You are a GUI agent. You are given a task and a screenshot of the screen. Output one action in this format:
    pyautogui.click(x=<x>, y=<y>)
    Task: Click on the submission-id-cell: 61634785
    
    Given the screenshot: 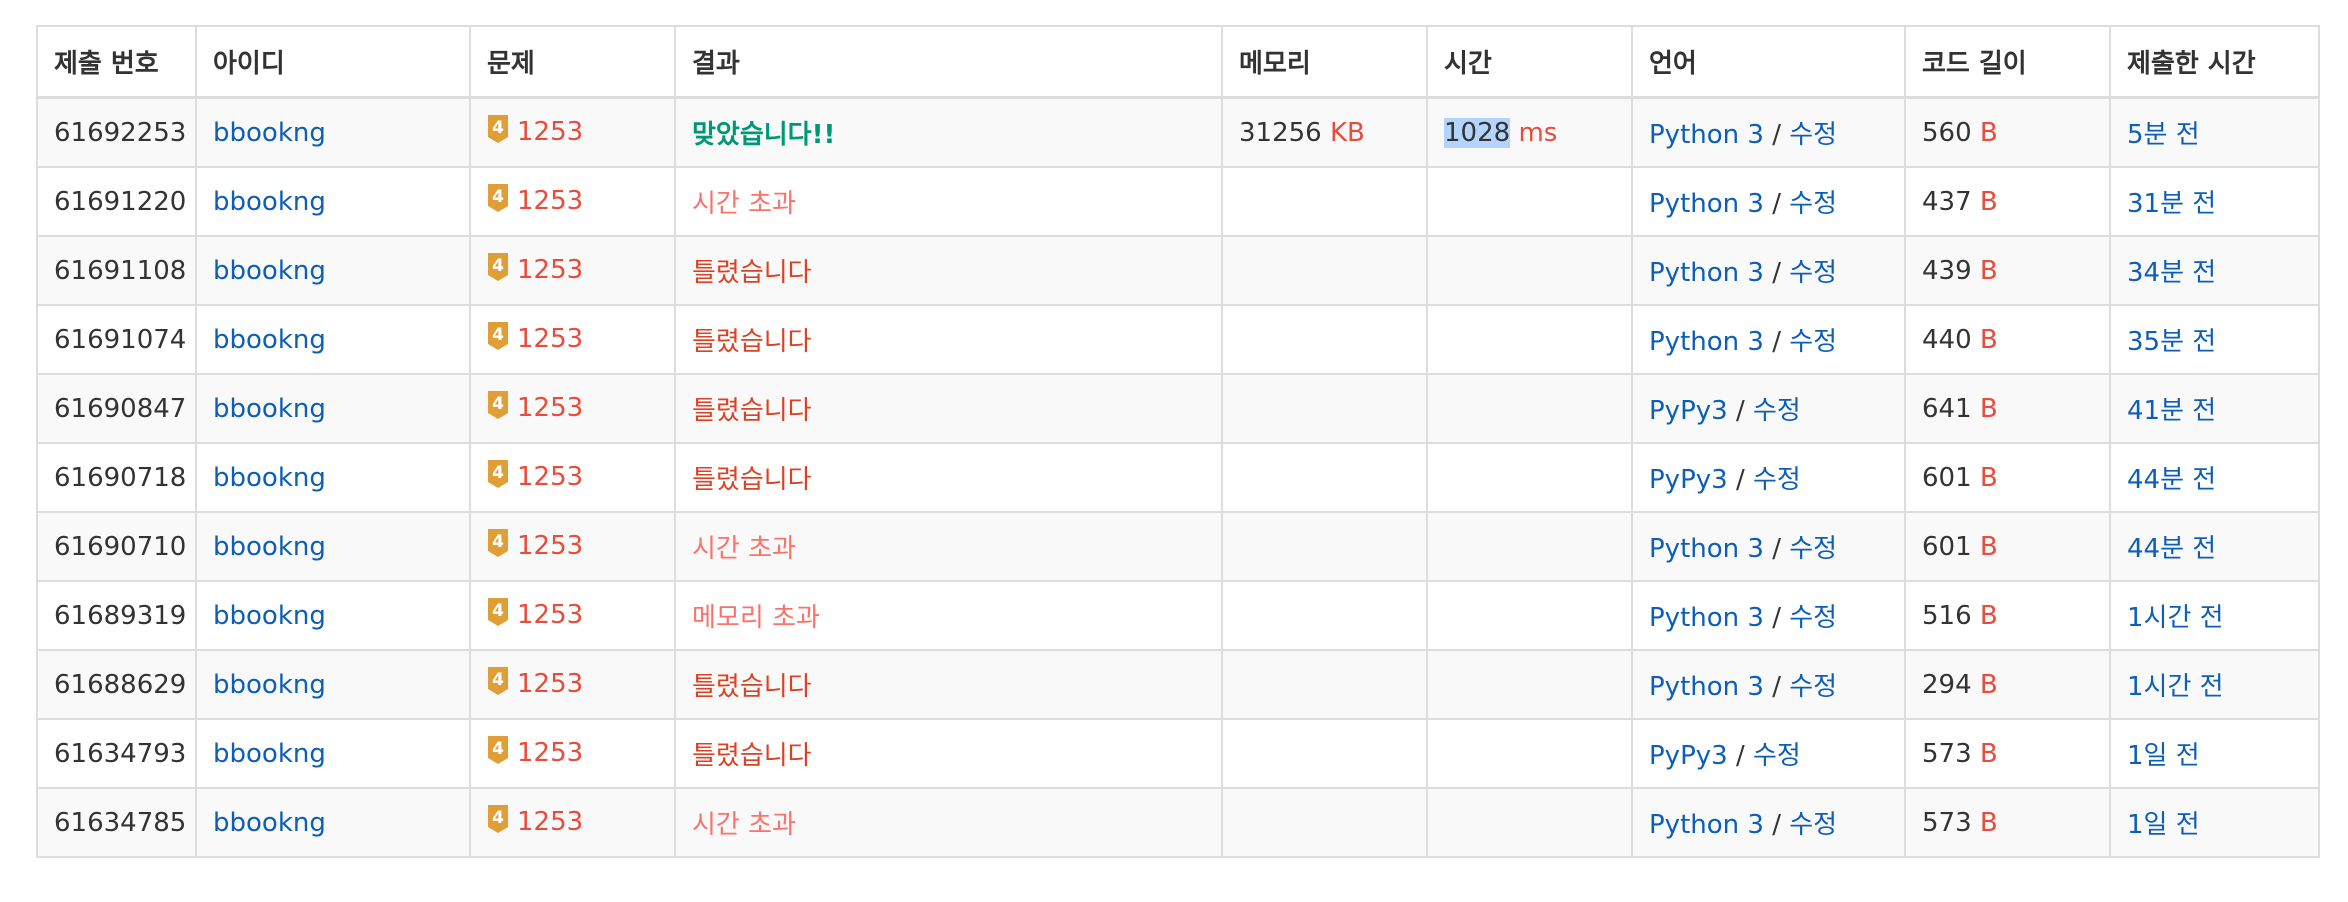 What is the action you would take?
    pyautogui.click(x=116, y=822)
    